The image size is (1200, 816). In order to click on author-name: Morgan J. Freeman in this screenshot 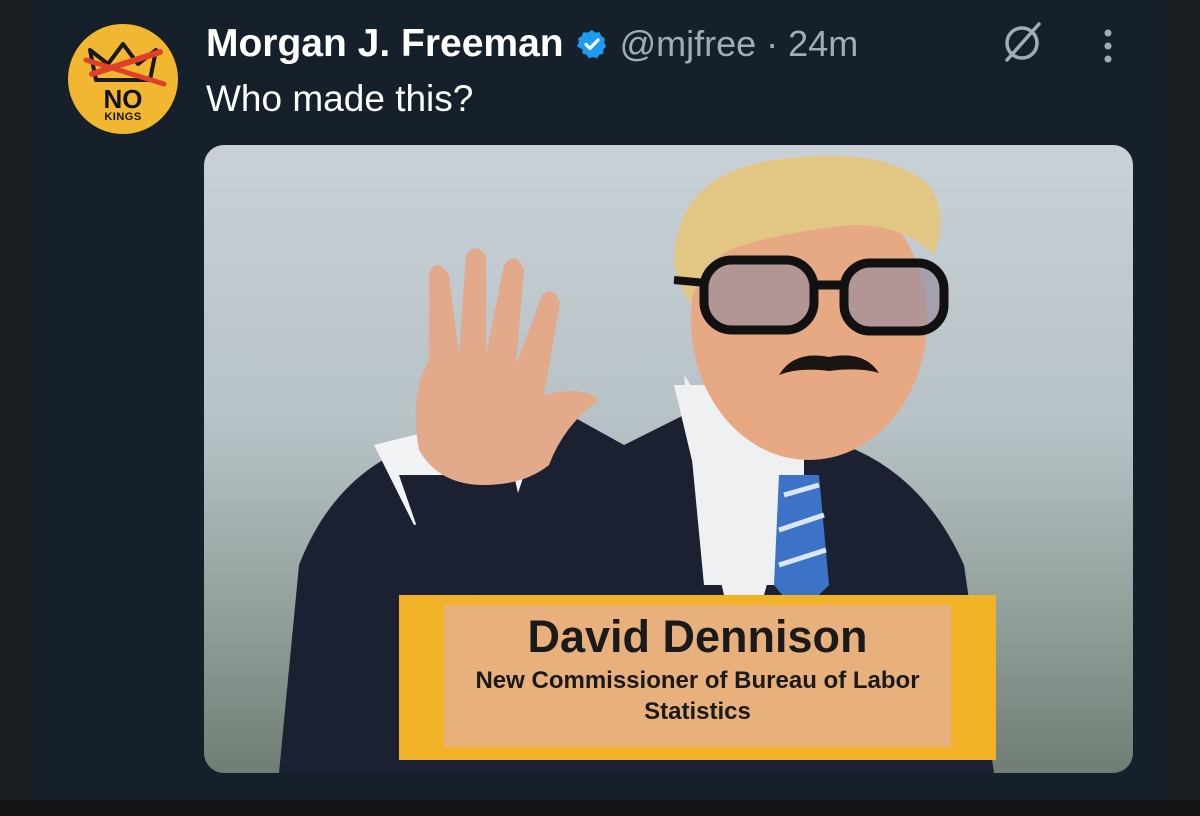, I will do `click(385, 44)`.